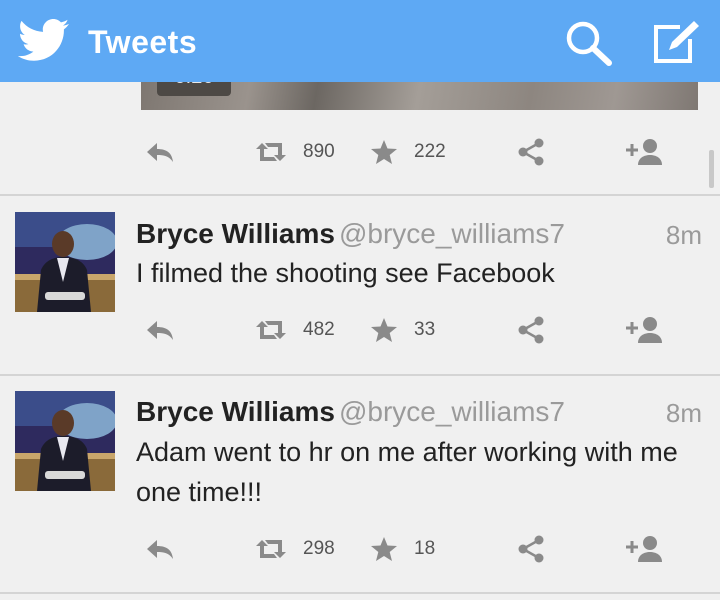 This screenshot has height=600, width=720. Describe the element at coordinates (319, 151) in the screenshot. I see `retweet-count: 890` at that location.